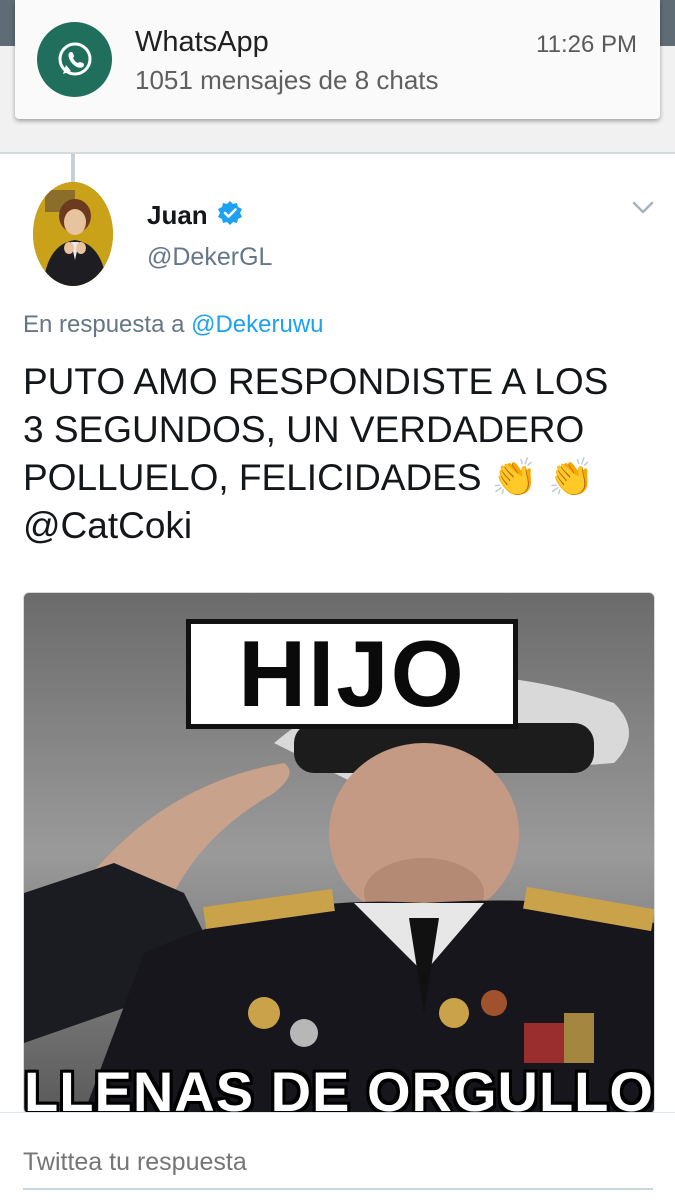  Describe the element at coordinates (339, 1087) in the screenshot. I see `meme-bottom-caption: LLENAS DE ORGULLO` at that location.